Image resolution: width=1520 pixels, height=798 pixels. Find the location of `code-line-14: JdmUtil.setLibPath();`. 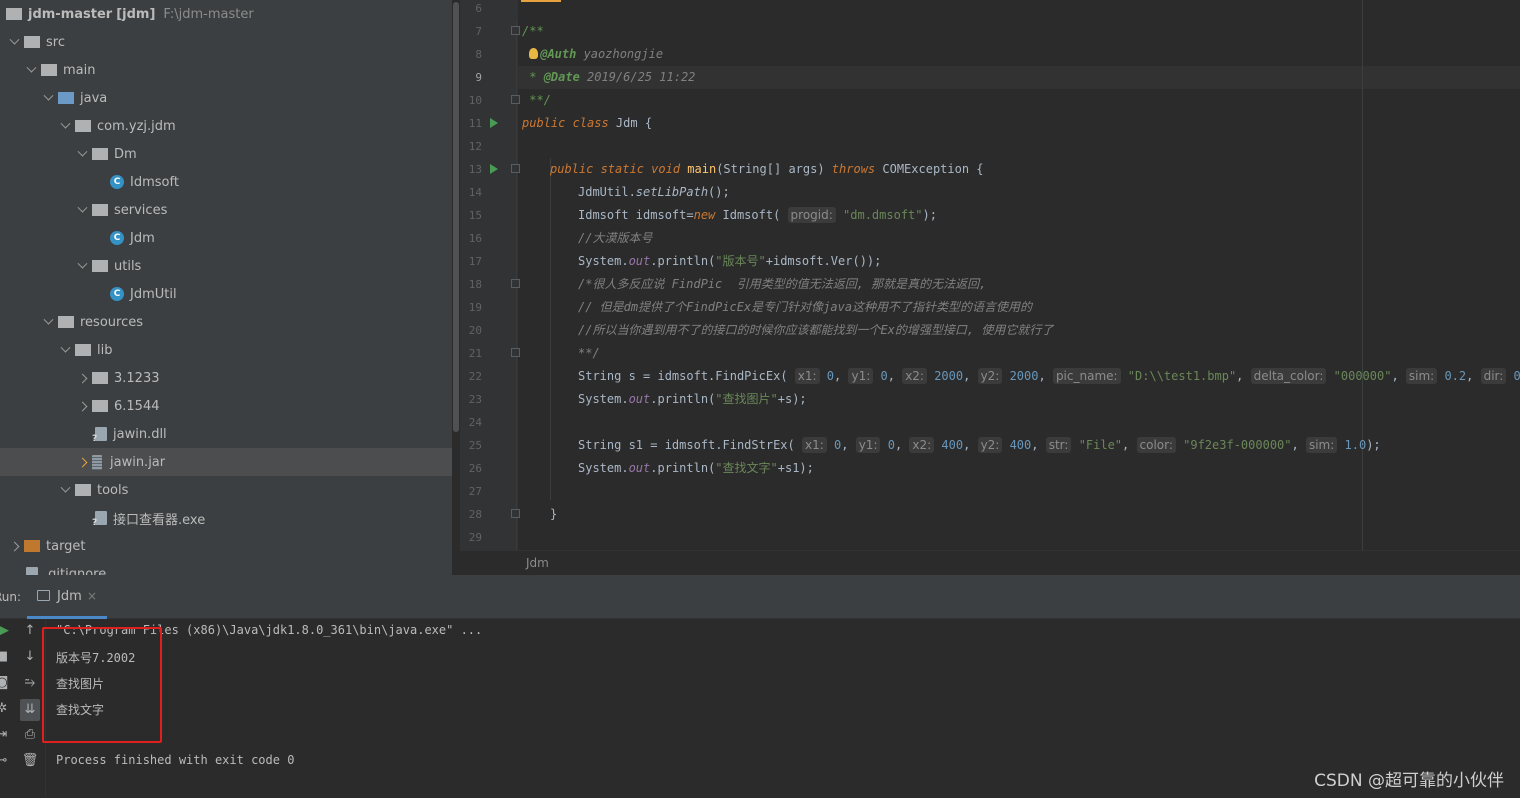

code-line-14: JdmUtil.setLibPath(); is located at coordinates (654, 192).